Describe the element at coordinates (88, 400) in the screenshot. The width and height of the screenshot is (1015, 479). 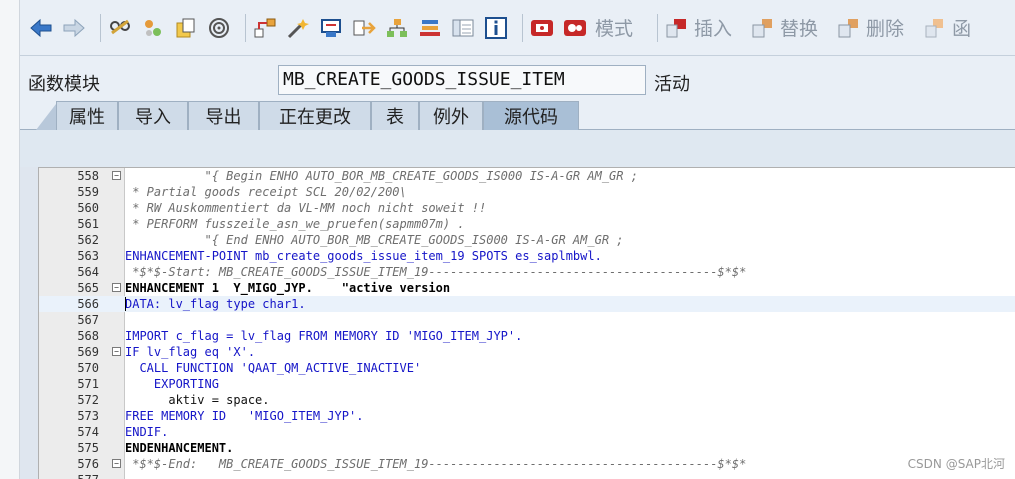
I see `line-number: 572` at that location.